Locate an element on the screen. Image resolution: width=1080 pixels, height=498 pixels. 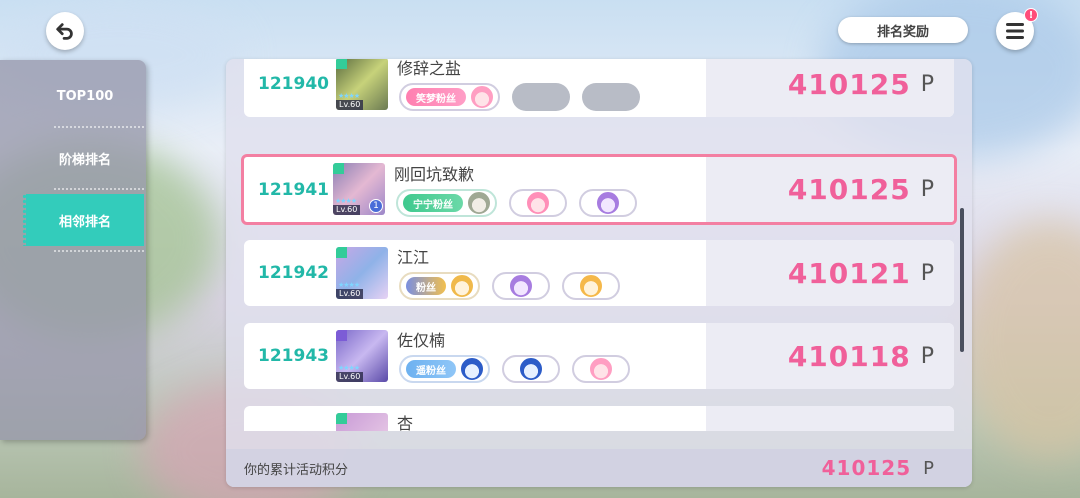
fan-badge-label: 粉丝 is located at coordinates (426, 286).